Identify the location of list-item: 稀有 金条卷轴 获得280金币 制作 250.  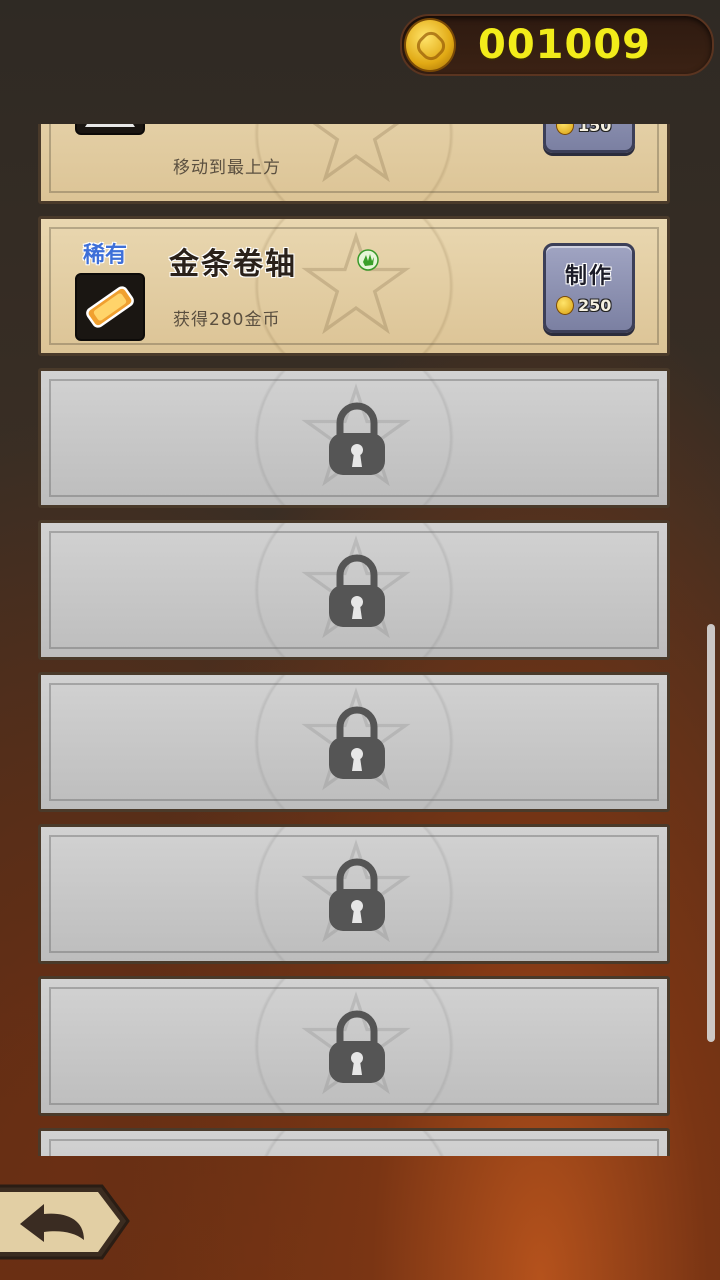
(354, 286).